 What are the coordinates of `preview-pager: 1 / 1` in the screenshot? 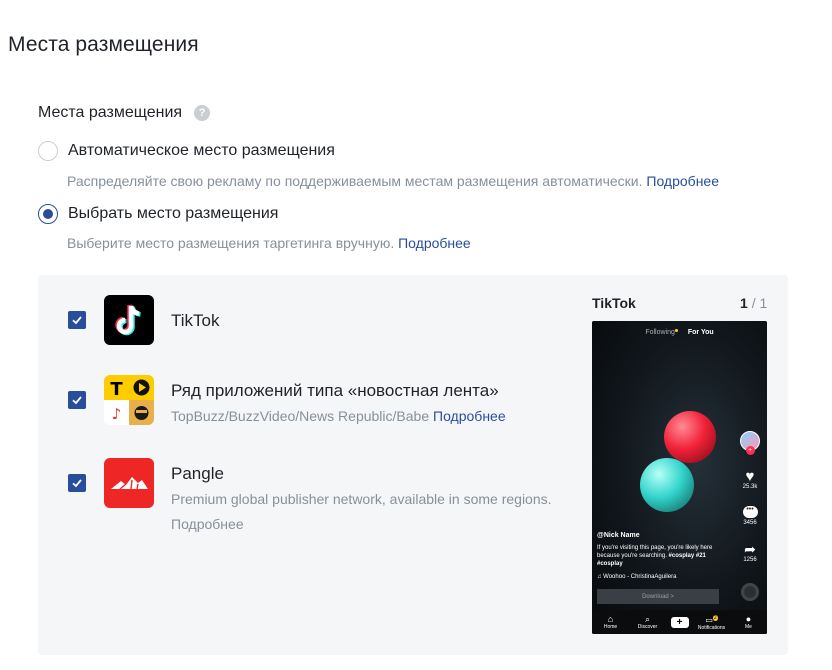 It's located at (753, 303).